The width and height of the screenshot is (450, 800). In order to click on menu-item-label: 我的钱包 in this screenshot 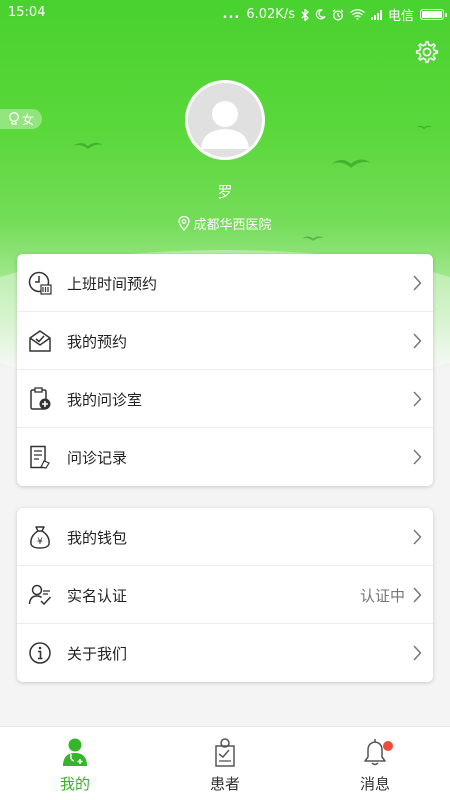, I will do `click(97, 538)`.